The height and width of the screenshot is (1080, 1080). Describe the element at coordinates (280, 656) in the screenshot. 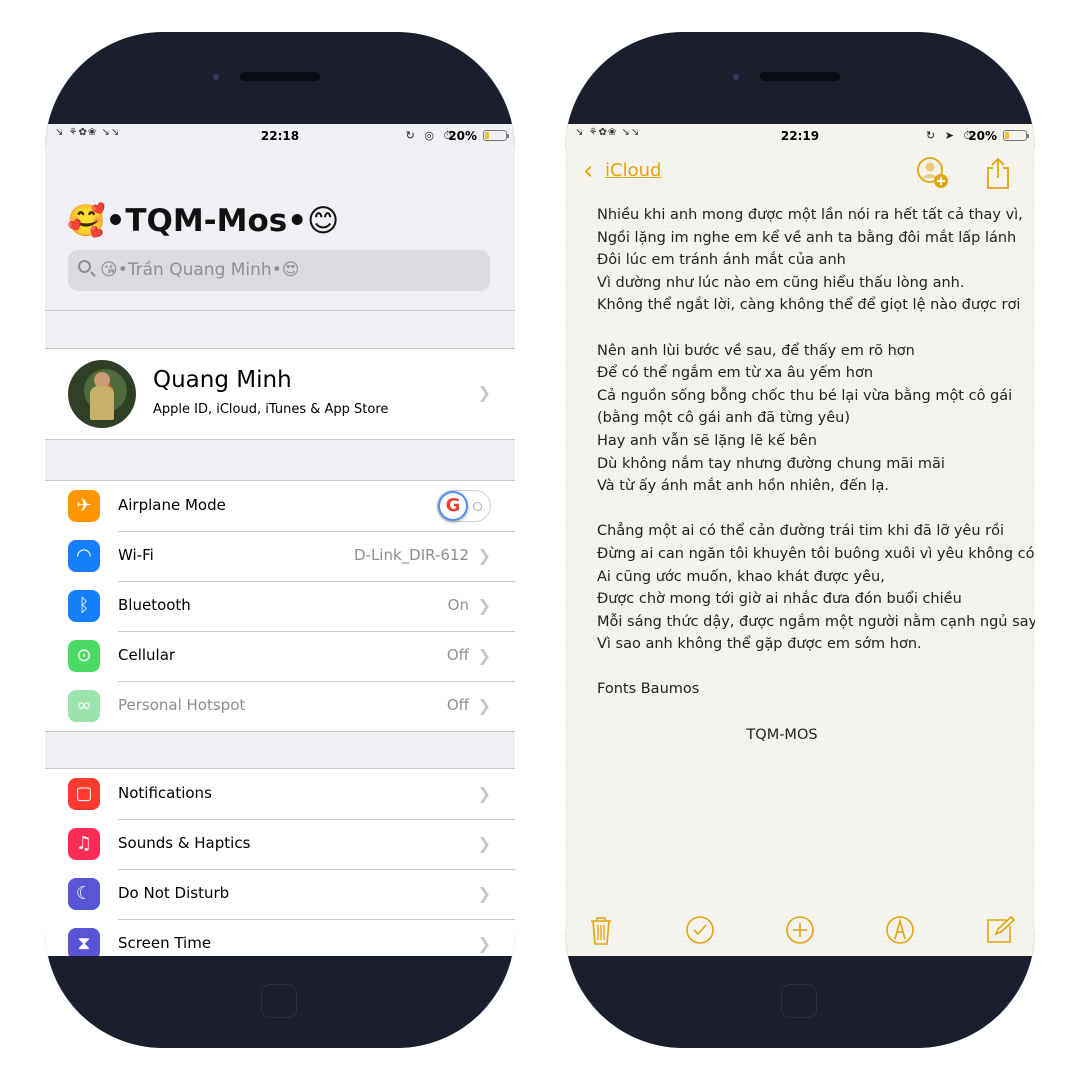

I see `settings-row-cellular: ⊙ Cellular Off ❯` at that location.